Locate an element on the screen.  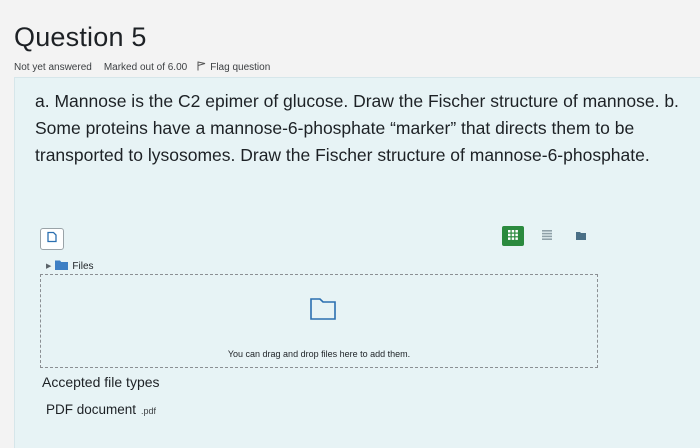
accepted-file-type: PDF document .pdf is located at coordinates (101, 409).